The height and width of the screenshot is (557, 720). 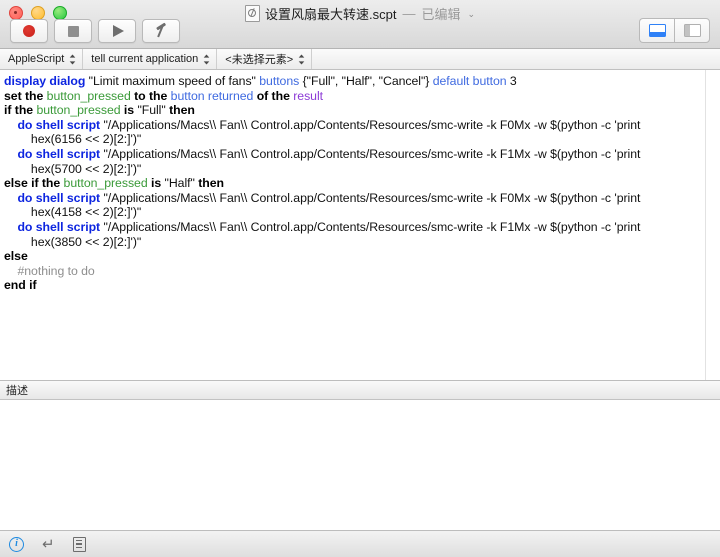 I want to click on target-popup-label: tell current application, so click(x=145, y=59).